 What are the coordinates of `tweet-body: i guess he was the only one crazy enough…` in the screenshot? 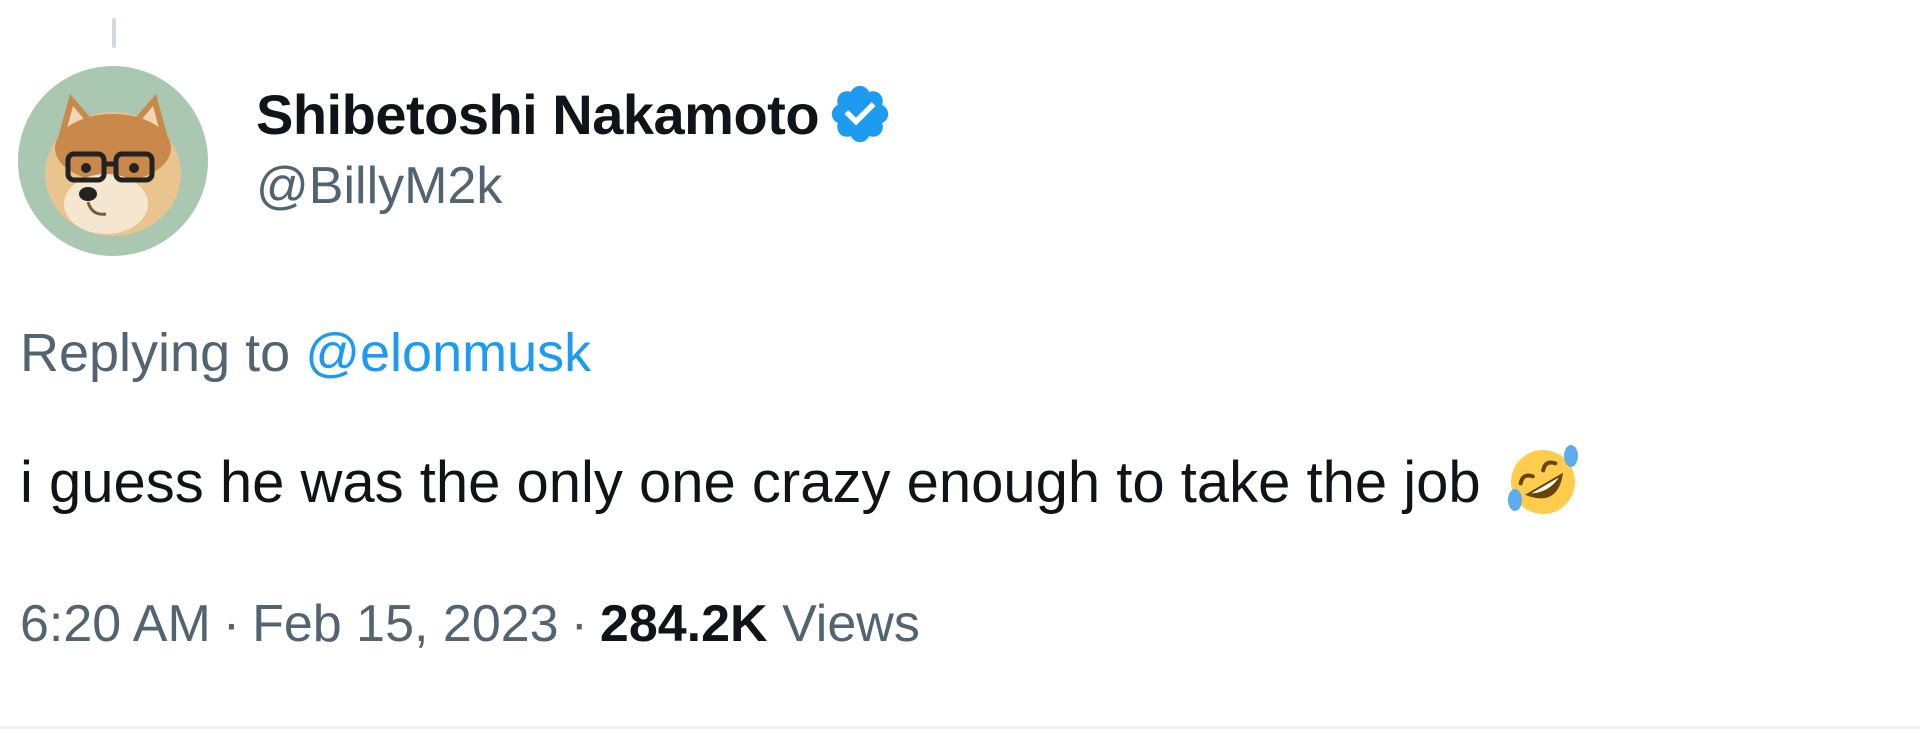 It's located at (750, 482).